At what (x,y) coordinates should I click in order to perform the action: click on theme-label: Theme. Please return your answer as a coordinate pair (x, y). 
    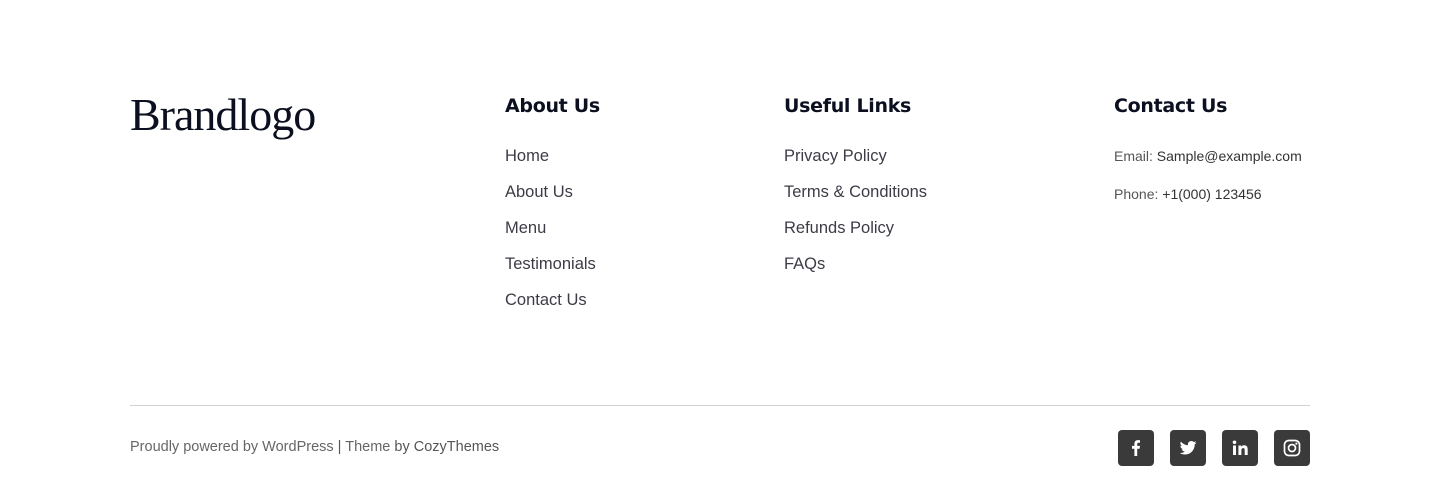
    Looking at the image, I should click on (368, 447).